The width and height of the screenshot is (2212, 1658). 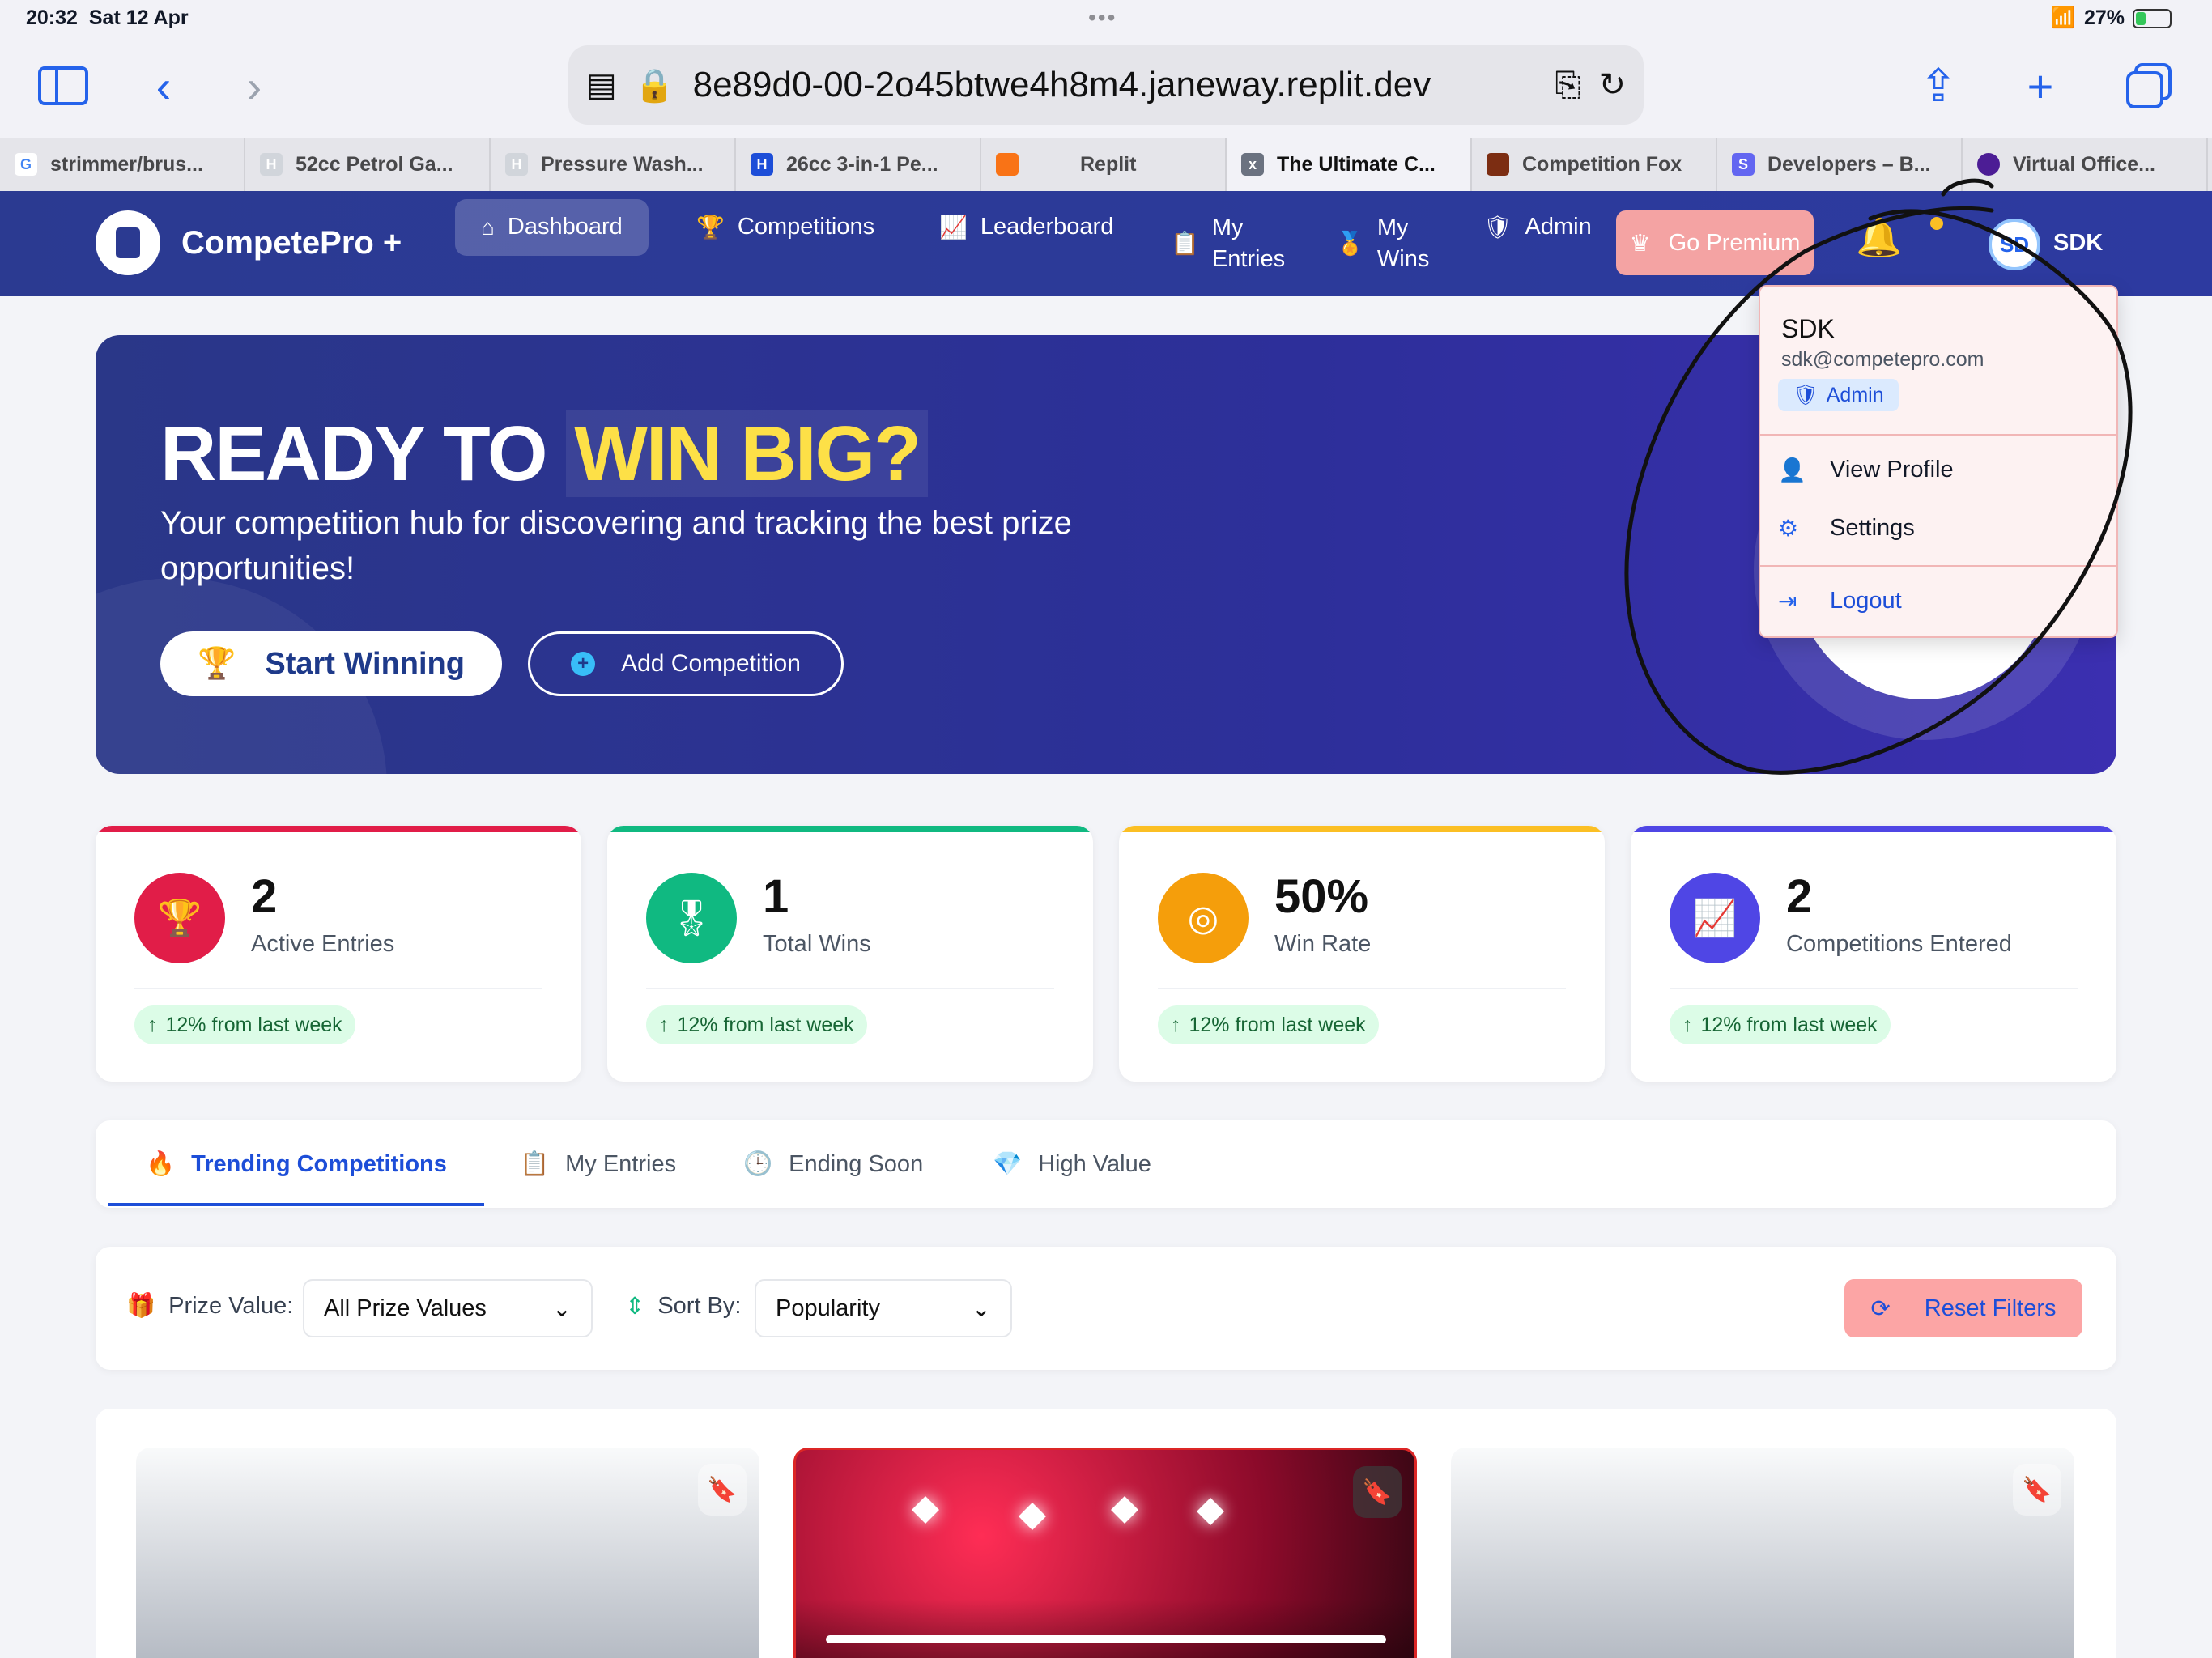 I want to click on stage-light, so click(x=1124, y=1510).